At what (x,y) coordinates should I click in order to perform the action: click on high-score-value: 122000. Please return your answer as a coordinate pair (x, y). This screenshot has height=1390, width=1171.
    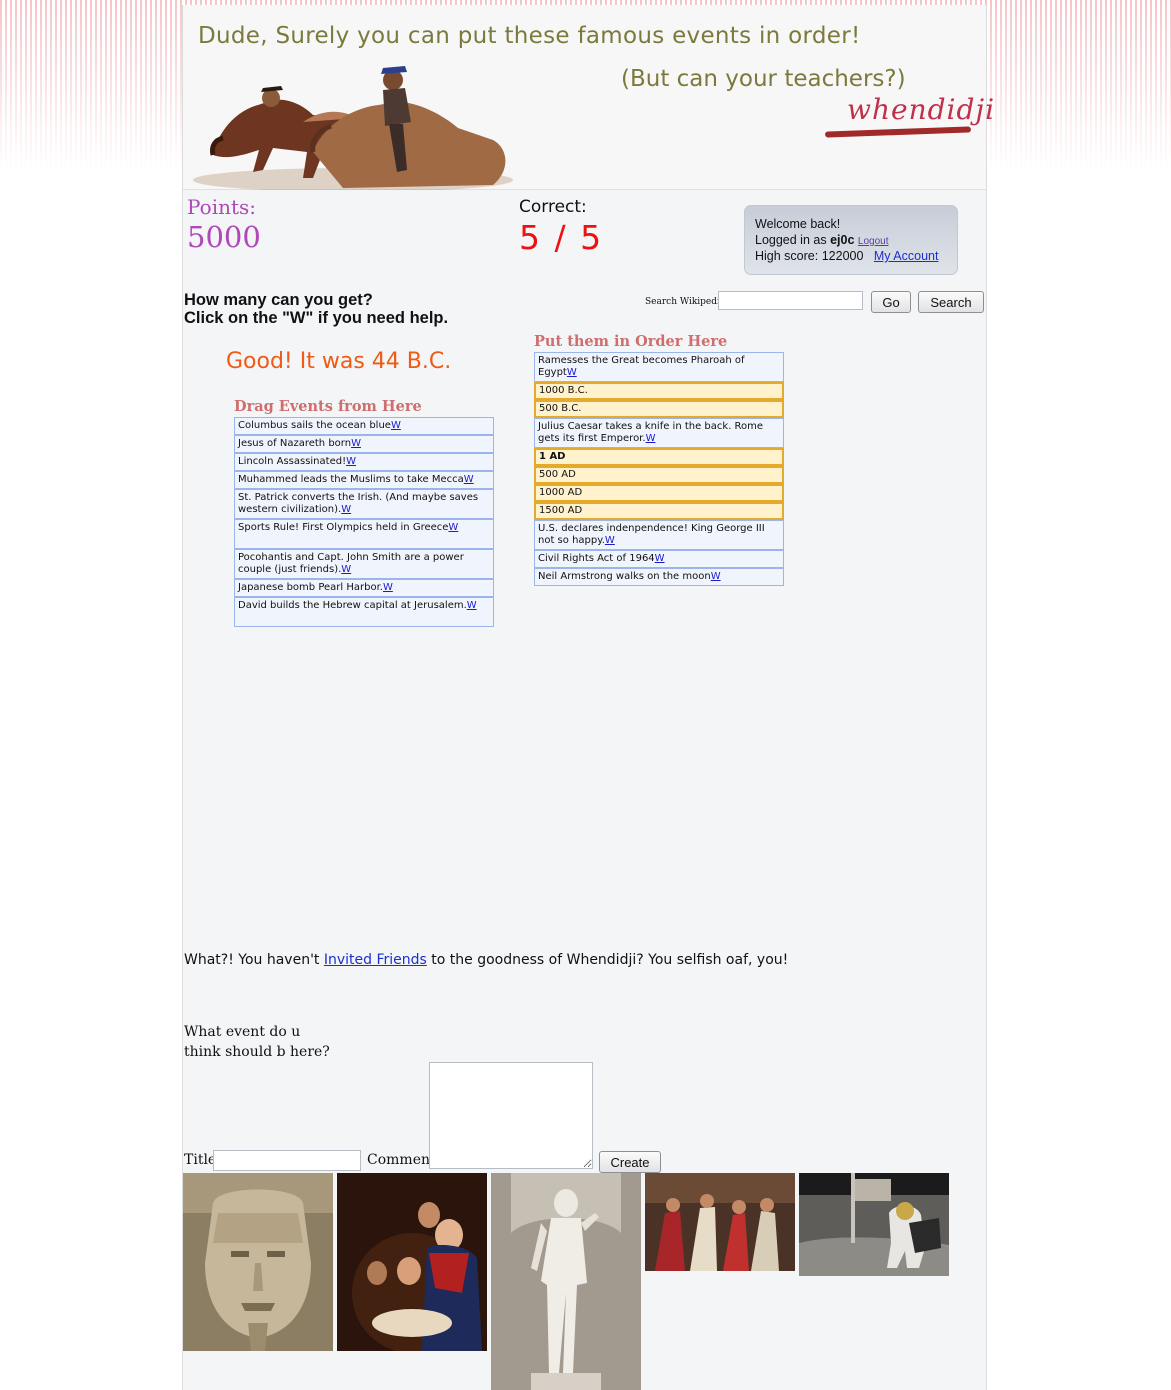
    Looking at the image, I should click on (842, 256).